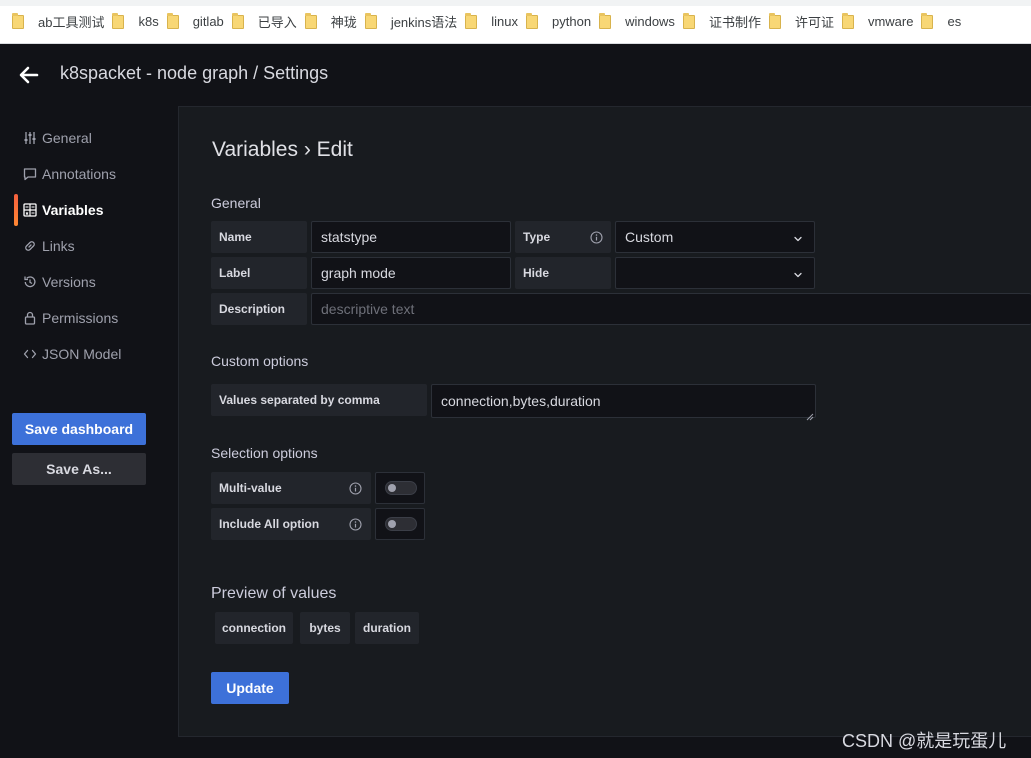 The image size is (1031, 758). What do you see at coordinates (254, 628) in the screenshot?
I see `preview-value-chip: connection` at bounding box center [254, 628].